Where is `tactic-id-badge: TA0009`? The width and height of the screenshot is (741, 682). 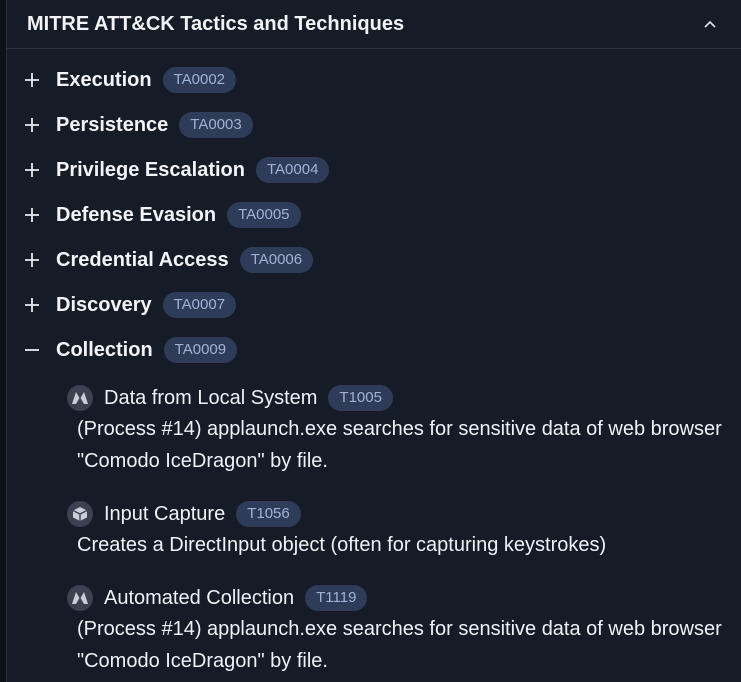 tactic-id-badge: TA0009 is located at coordinates (200, 350).